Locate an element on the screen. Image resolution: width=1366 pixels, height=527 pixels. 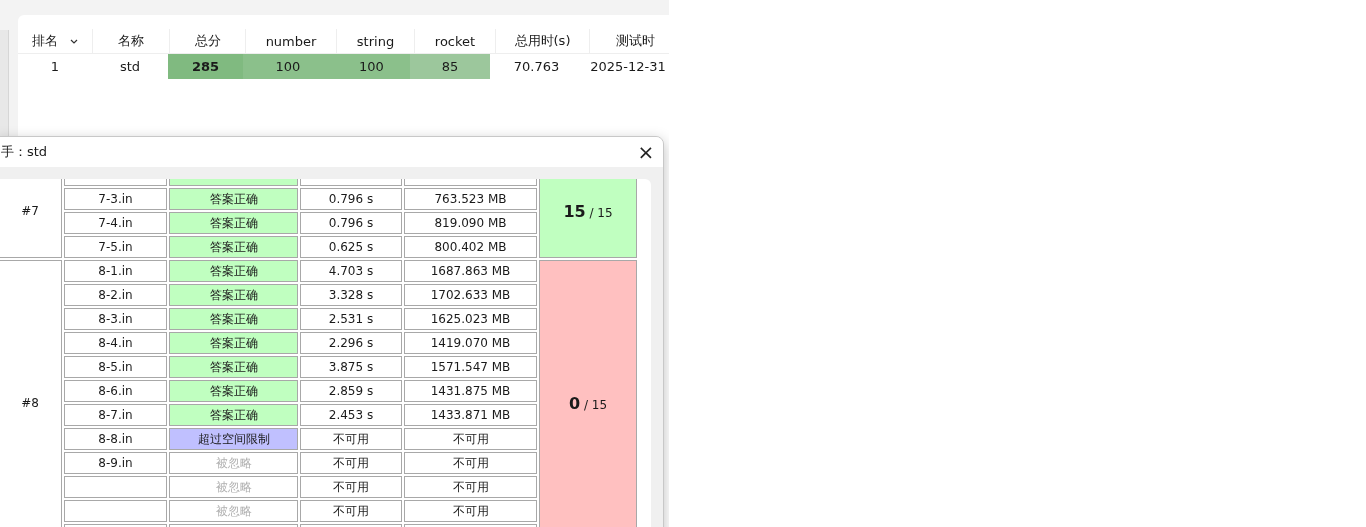
file-cell: 8-6.in is located at coordinates (115, 391).